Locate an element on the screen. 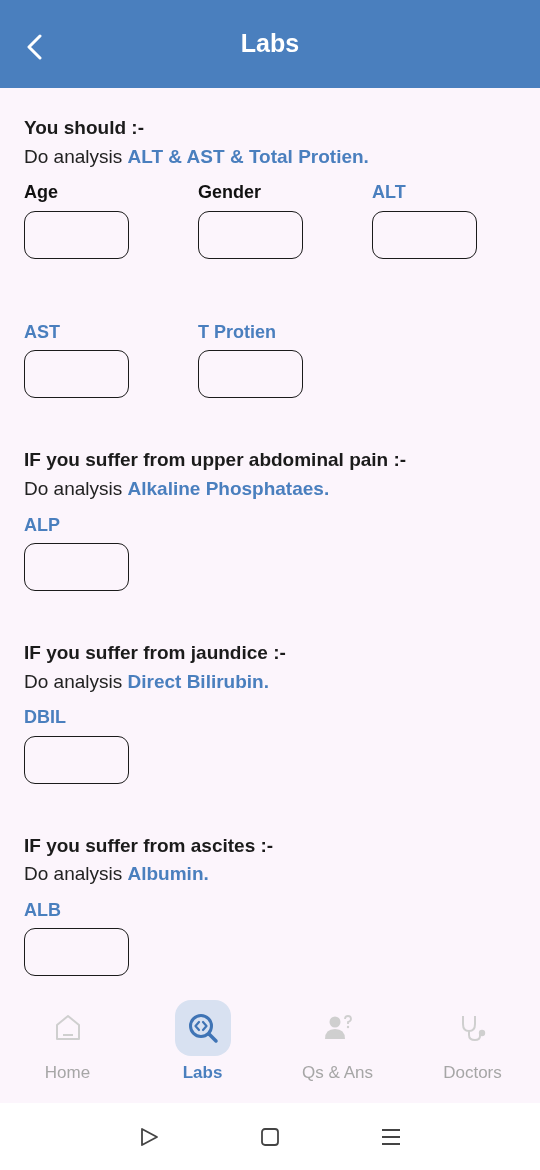 Image resolution: width=540 pixels, height=1170 pixels. instruction-text: Do analysis Albumin. is located at coordinates (117, 874).